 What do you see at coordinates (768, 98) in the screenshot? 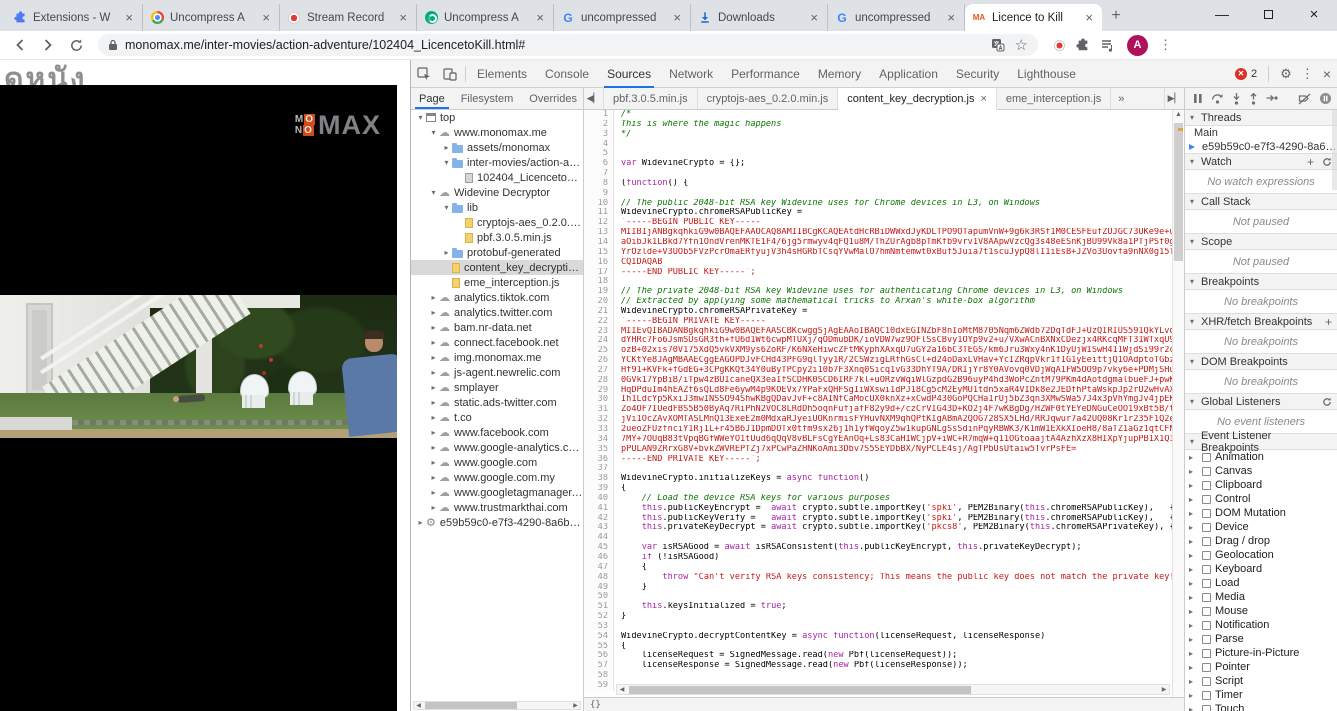
I see `file-tab-cryptojs-aes_0.2.0.min.js: cryptojs-aes_0.2.0.min.js` at bounding box center [768, 98].